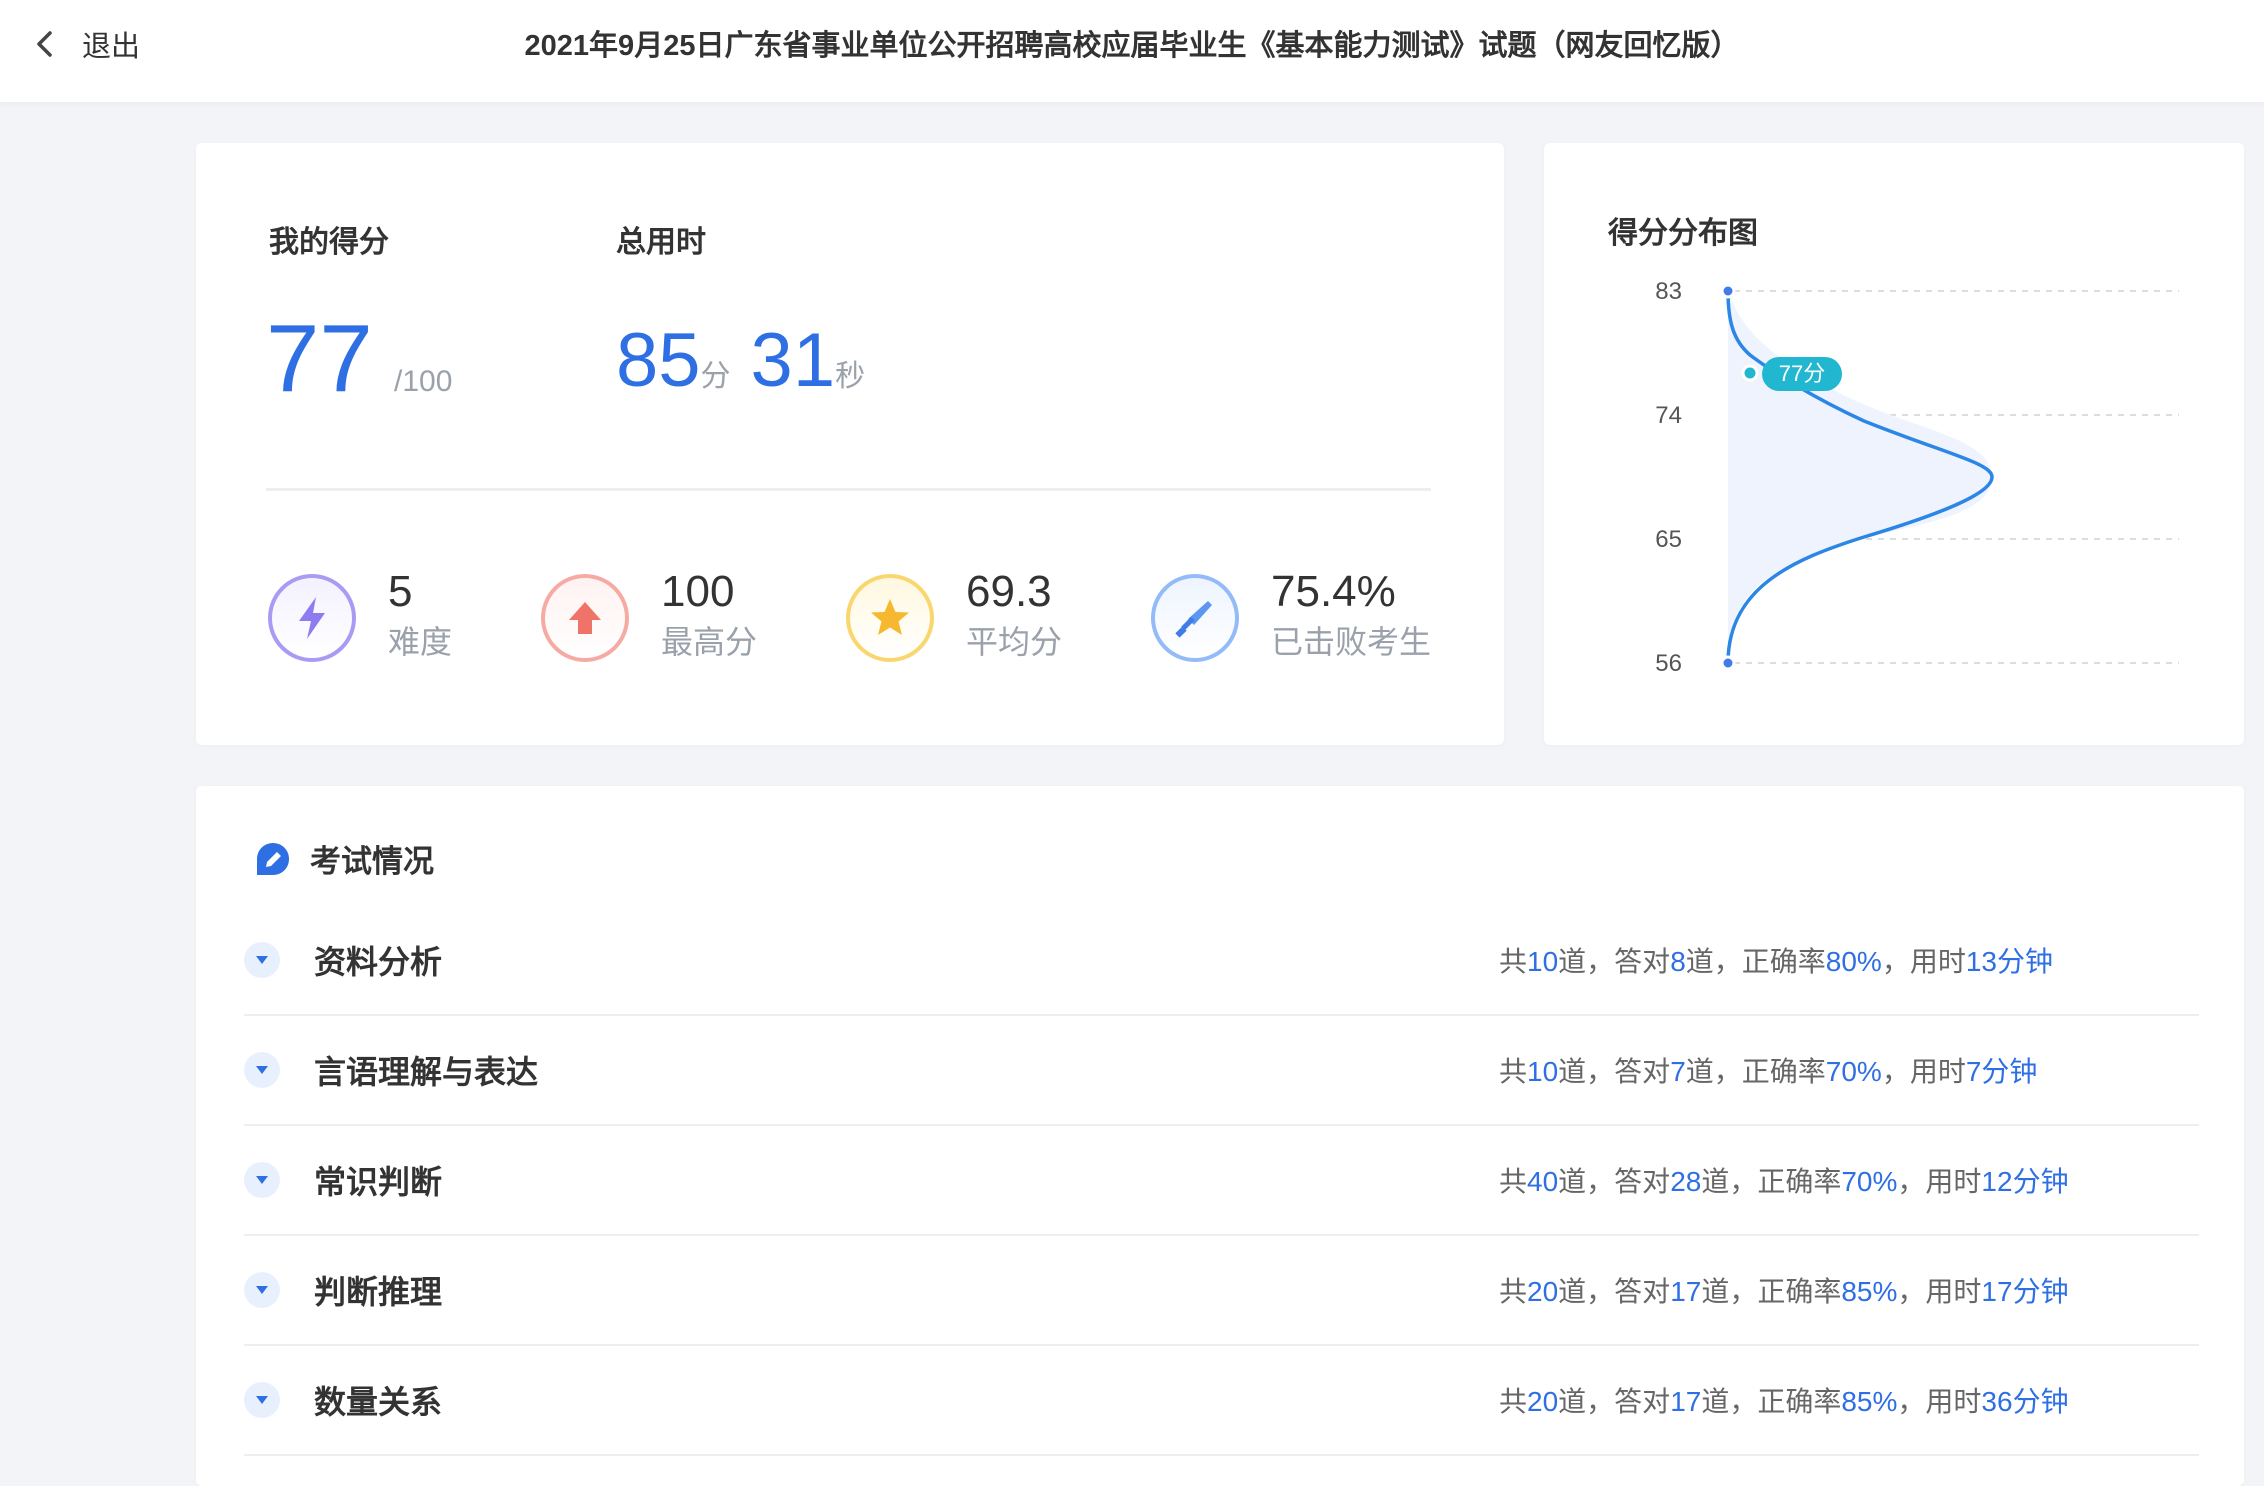  What do you see at coordinates (1543, 1181) in the screenshot?
I see `total-count: 40` at bounding box center [1543, 1181].